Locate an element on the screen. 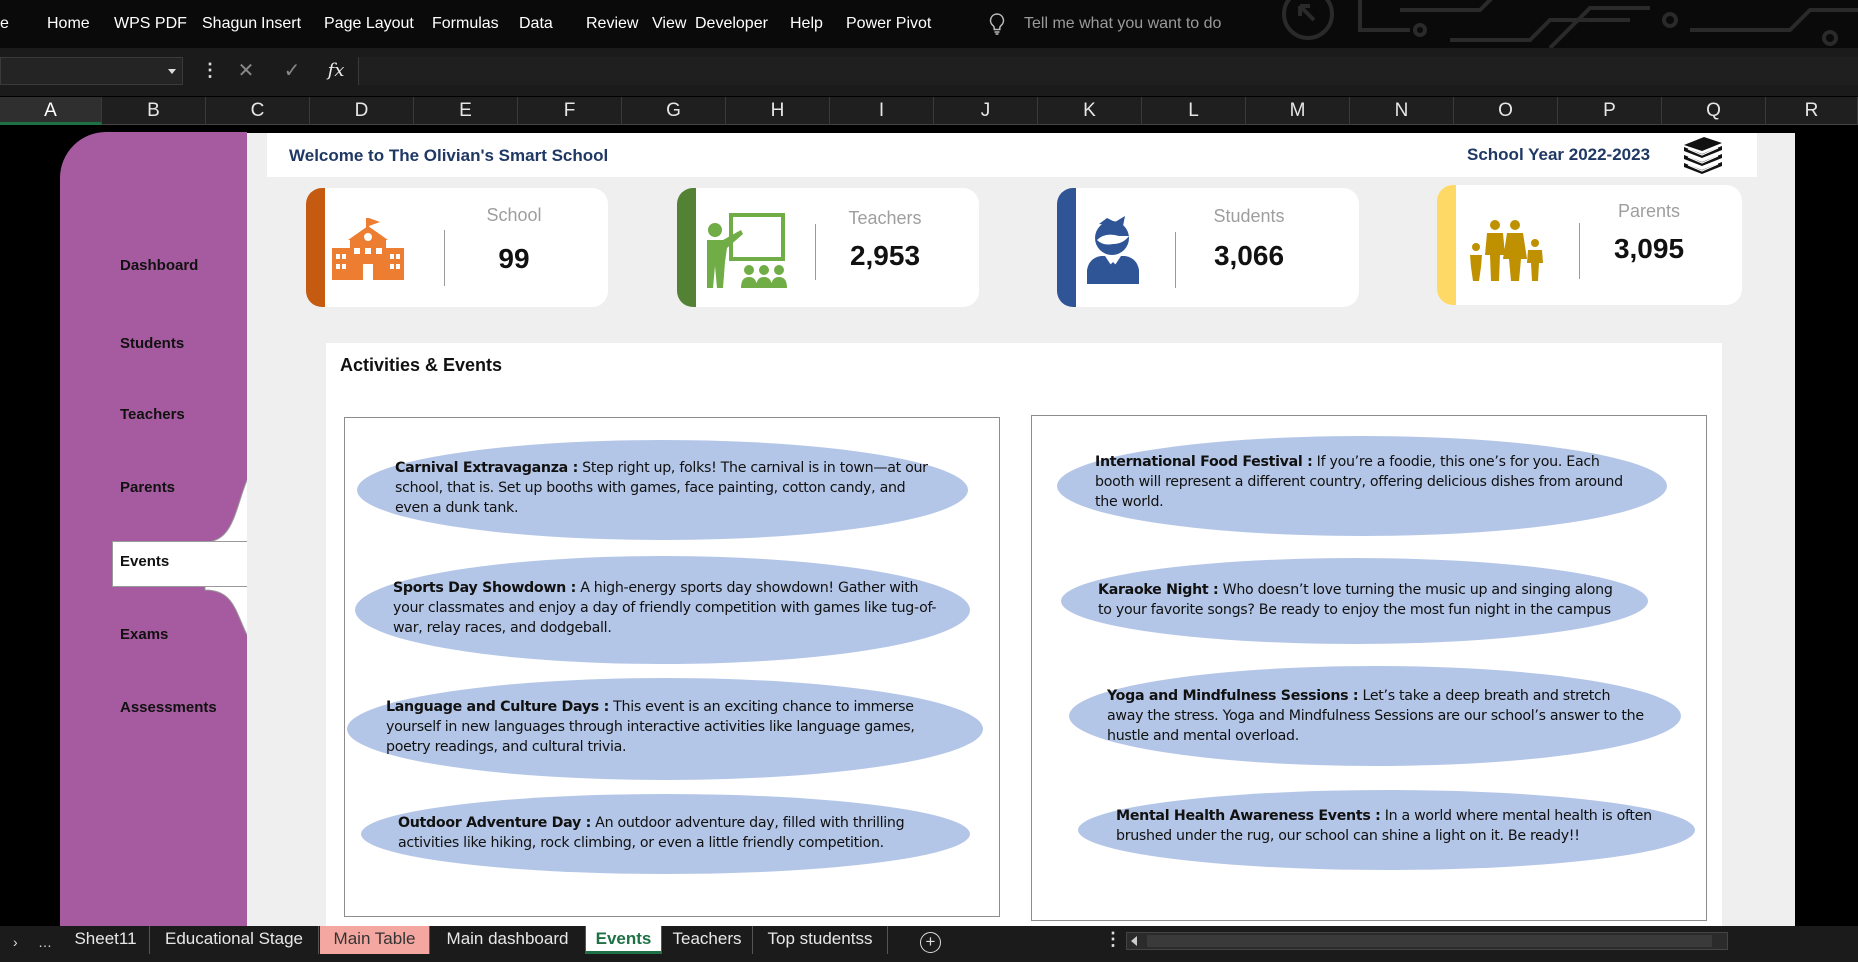  column-header-k: K is located at coordinates (1090, 111).